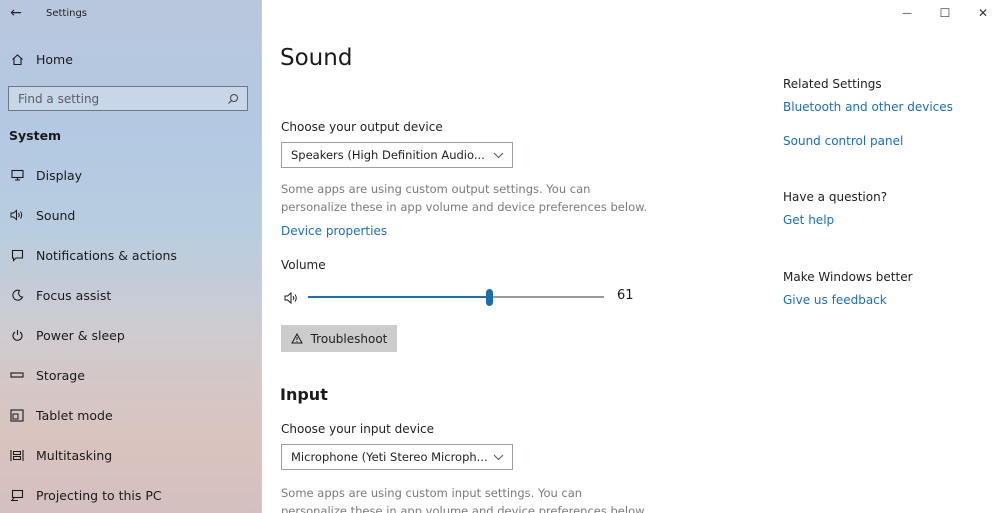 Image resolution: width=1002 pixels, height=513 pixels. What do you see at coordinates (843, 141) in the screenshot?
I see `sound-control-panel-link: Sound control panel` at bounding box center [843, 141].